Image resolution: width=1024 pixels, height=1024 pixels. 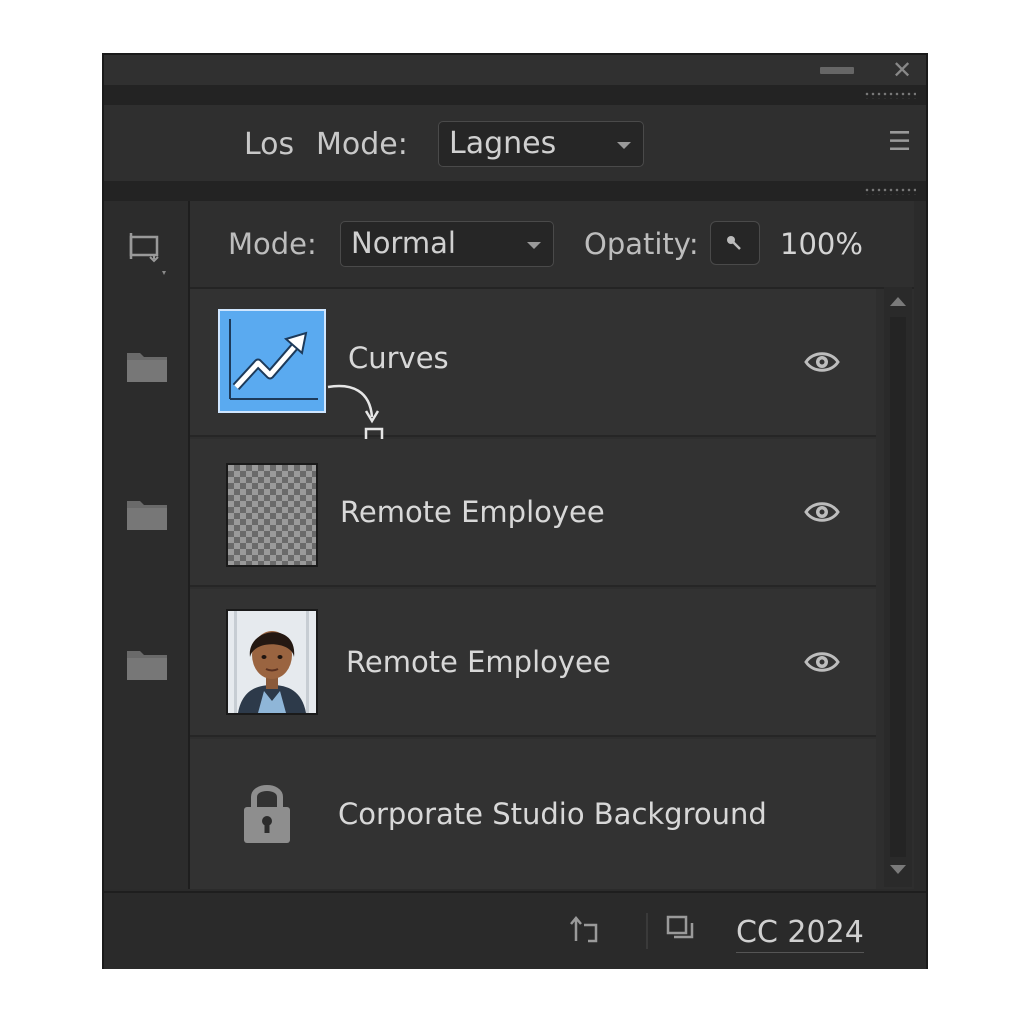 I want to click on layer-name-background: Corporate Studio Background, so click(x=552, y=814).